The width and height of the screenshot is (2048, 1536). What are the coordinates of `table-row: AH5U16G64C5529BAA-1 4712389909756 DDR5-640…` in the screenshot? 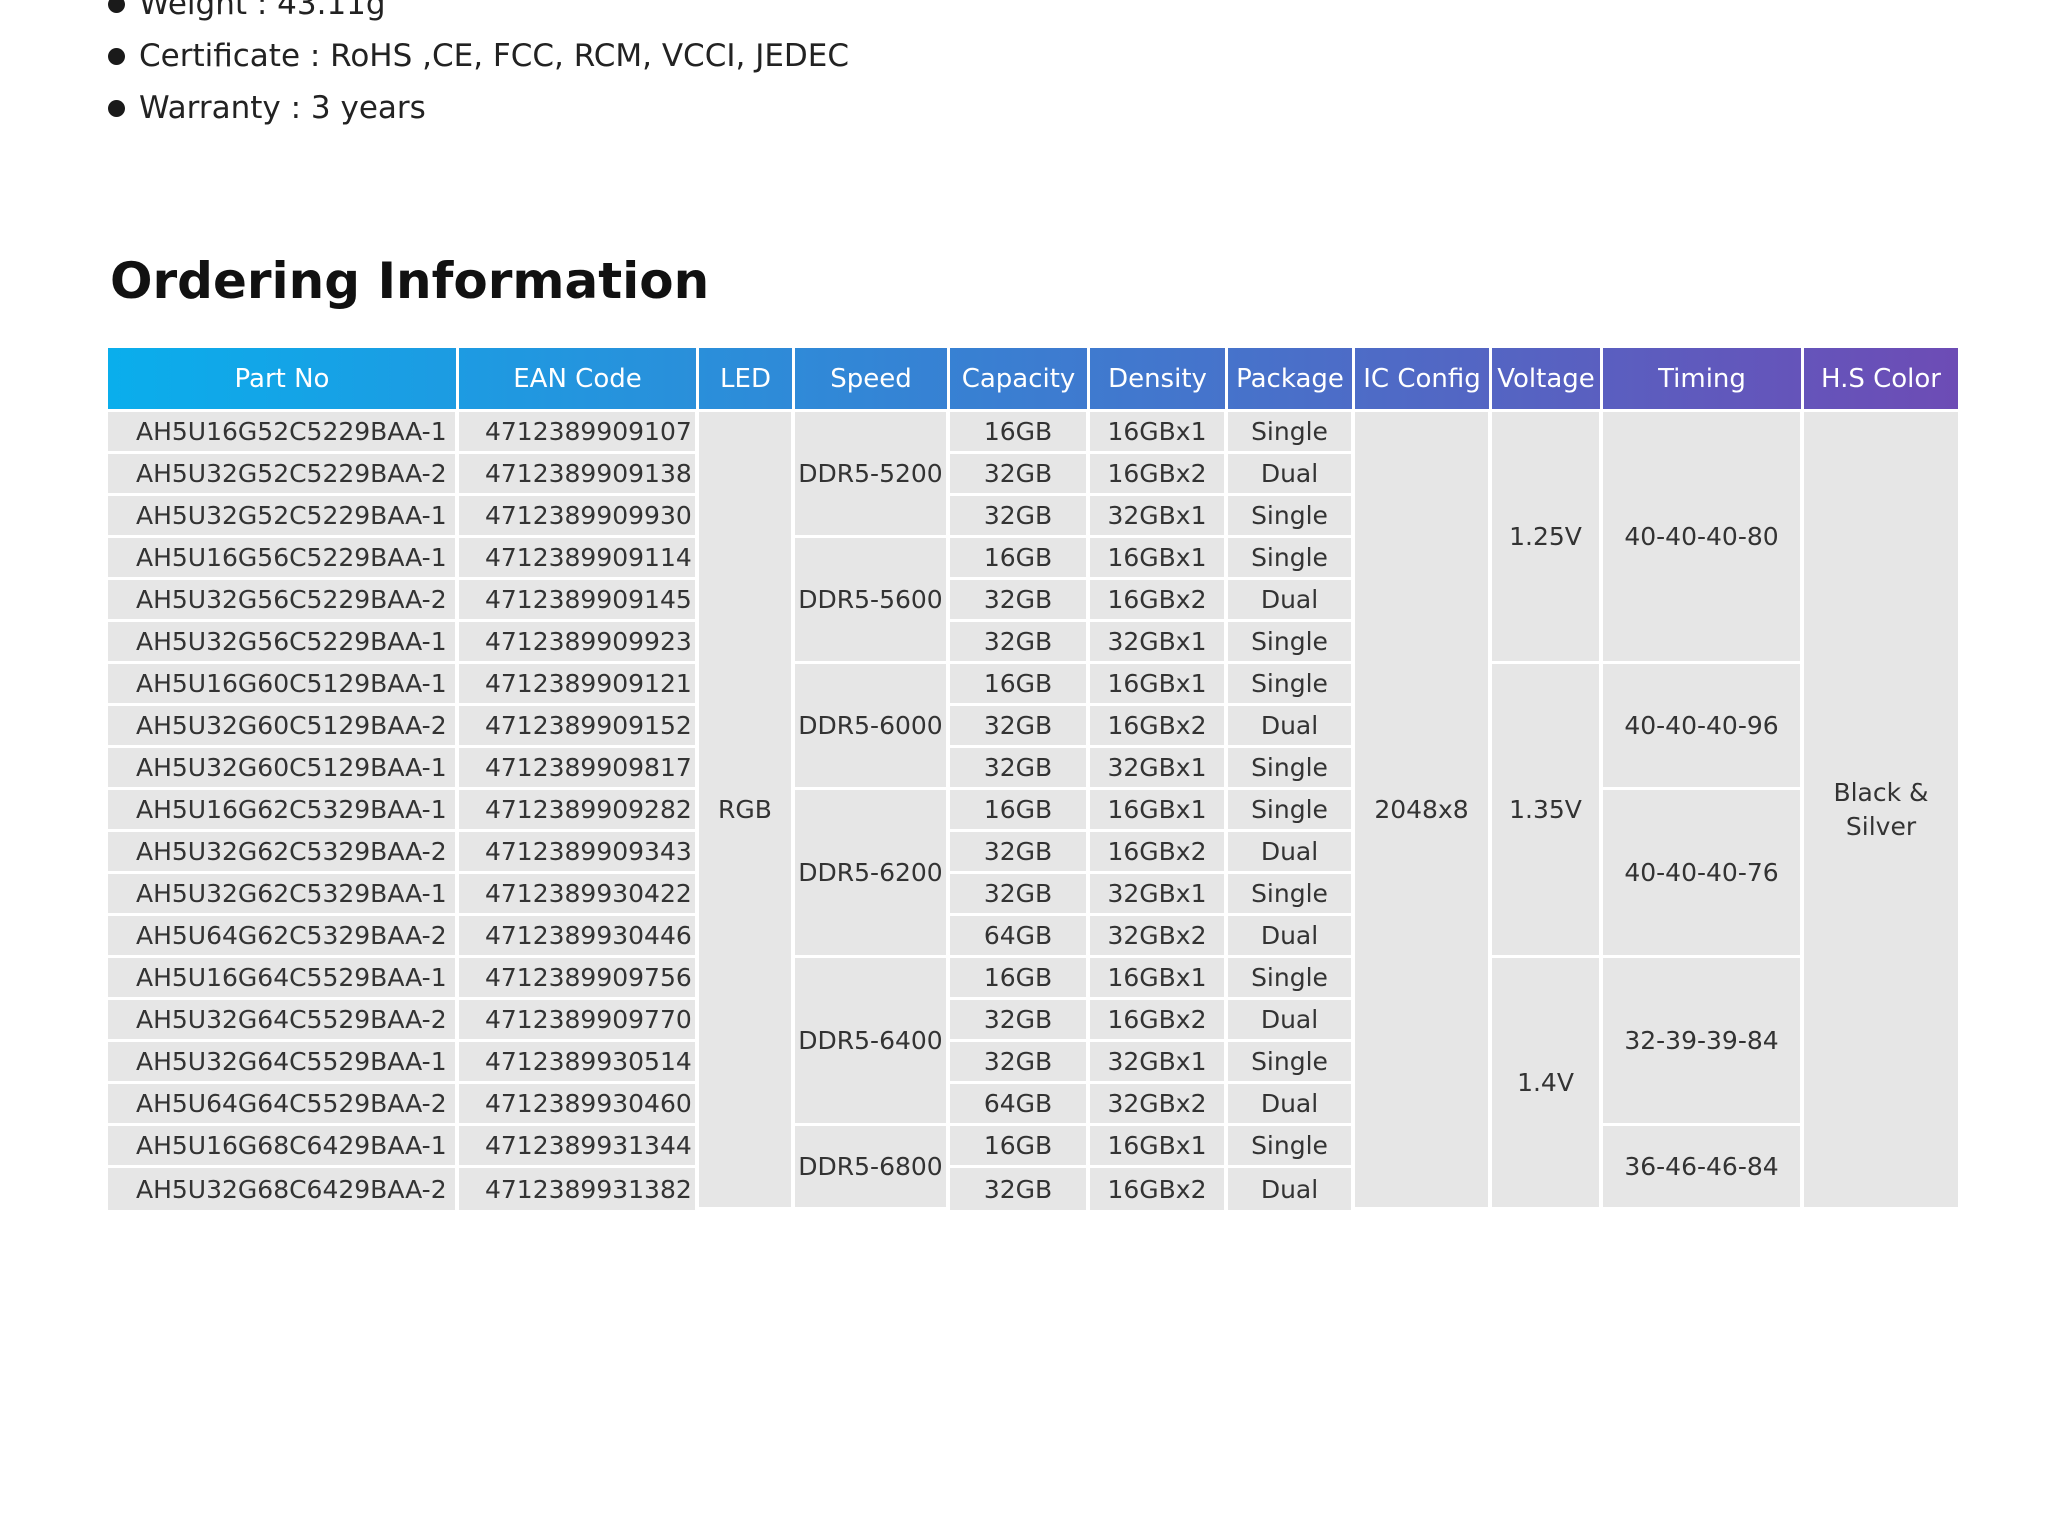 It's located at (1033, 1084).